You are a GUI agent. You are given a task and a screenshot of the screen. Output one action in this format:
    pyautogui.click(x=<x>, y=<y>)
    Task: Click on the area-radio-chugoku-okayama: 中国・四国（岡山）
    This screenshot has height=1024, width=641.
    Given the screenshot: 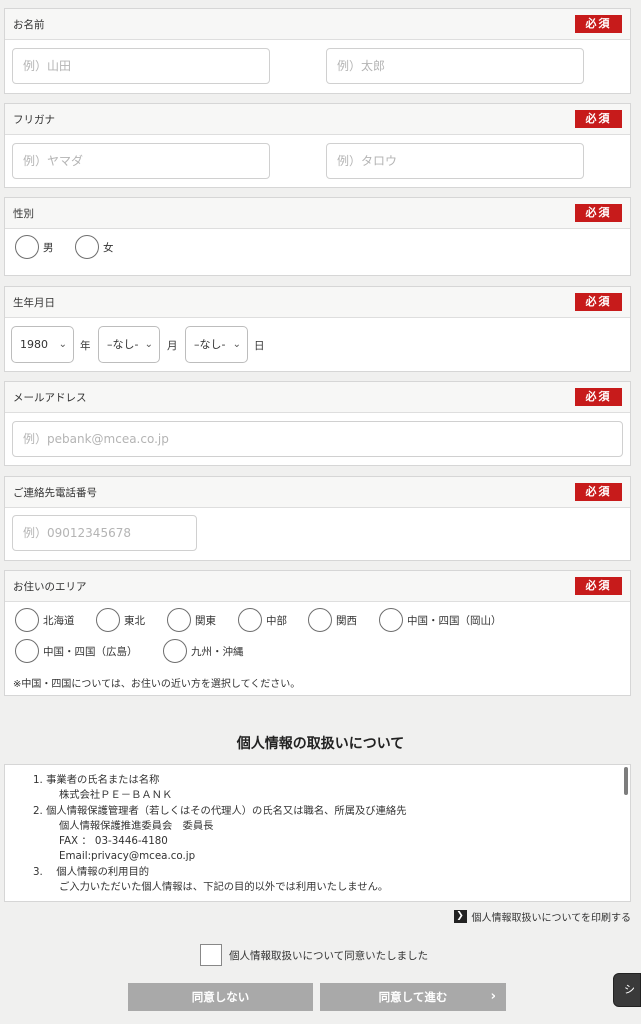 What is the action you would take?
    pyautogui.click(x=440, y=620)
    